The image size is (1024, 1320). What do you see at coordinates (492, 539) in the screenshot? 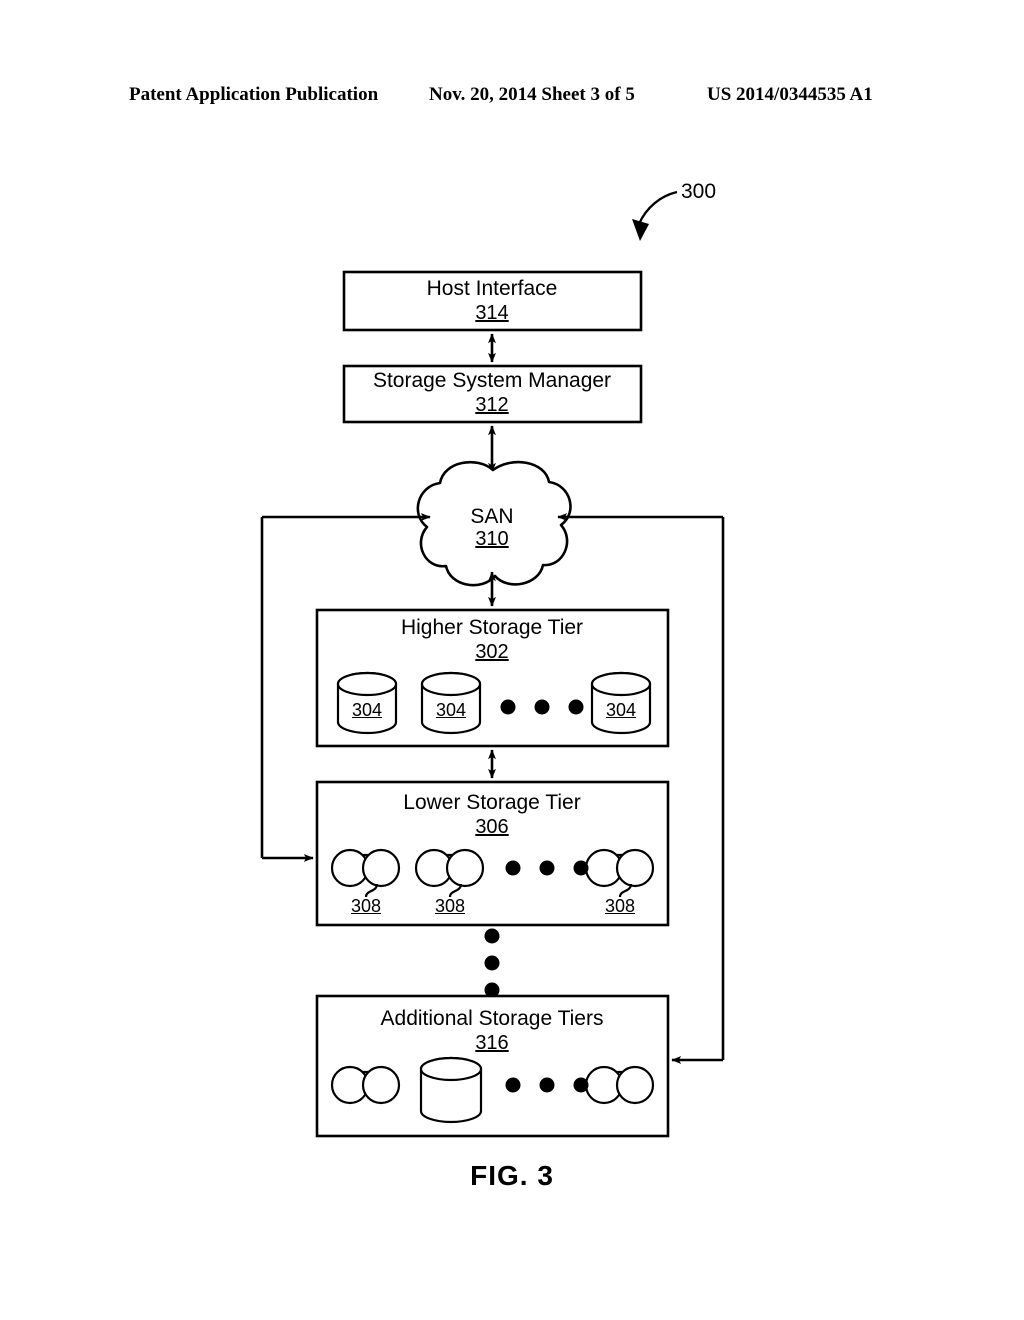
I see `san-cloud-ref: 310` at bounding box center [492, 539].